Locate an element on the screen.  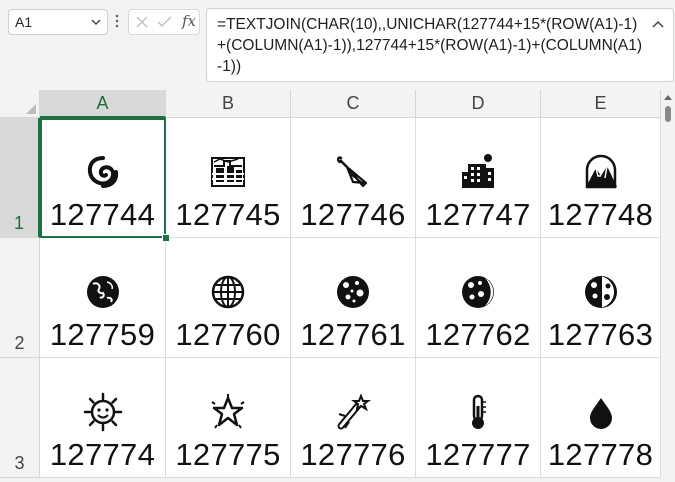
cell-value: 127761 is located at coordinates (353, 334).